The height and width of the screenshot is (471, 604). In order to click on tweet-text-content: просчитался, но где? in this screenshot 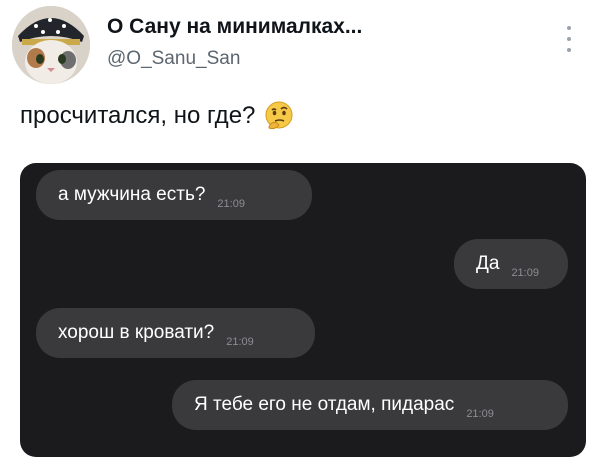, I will do `click(138, 115)`.